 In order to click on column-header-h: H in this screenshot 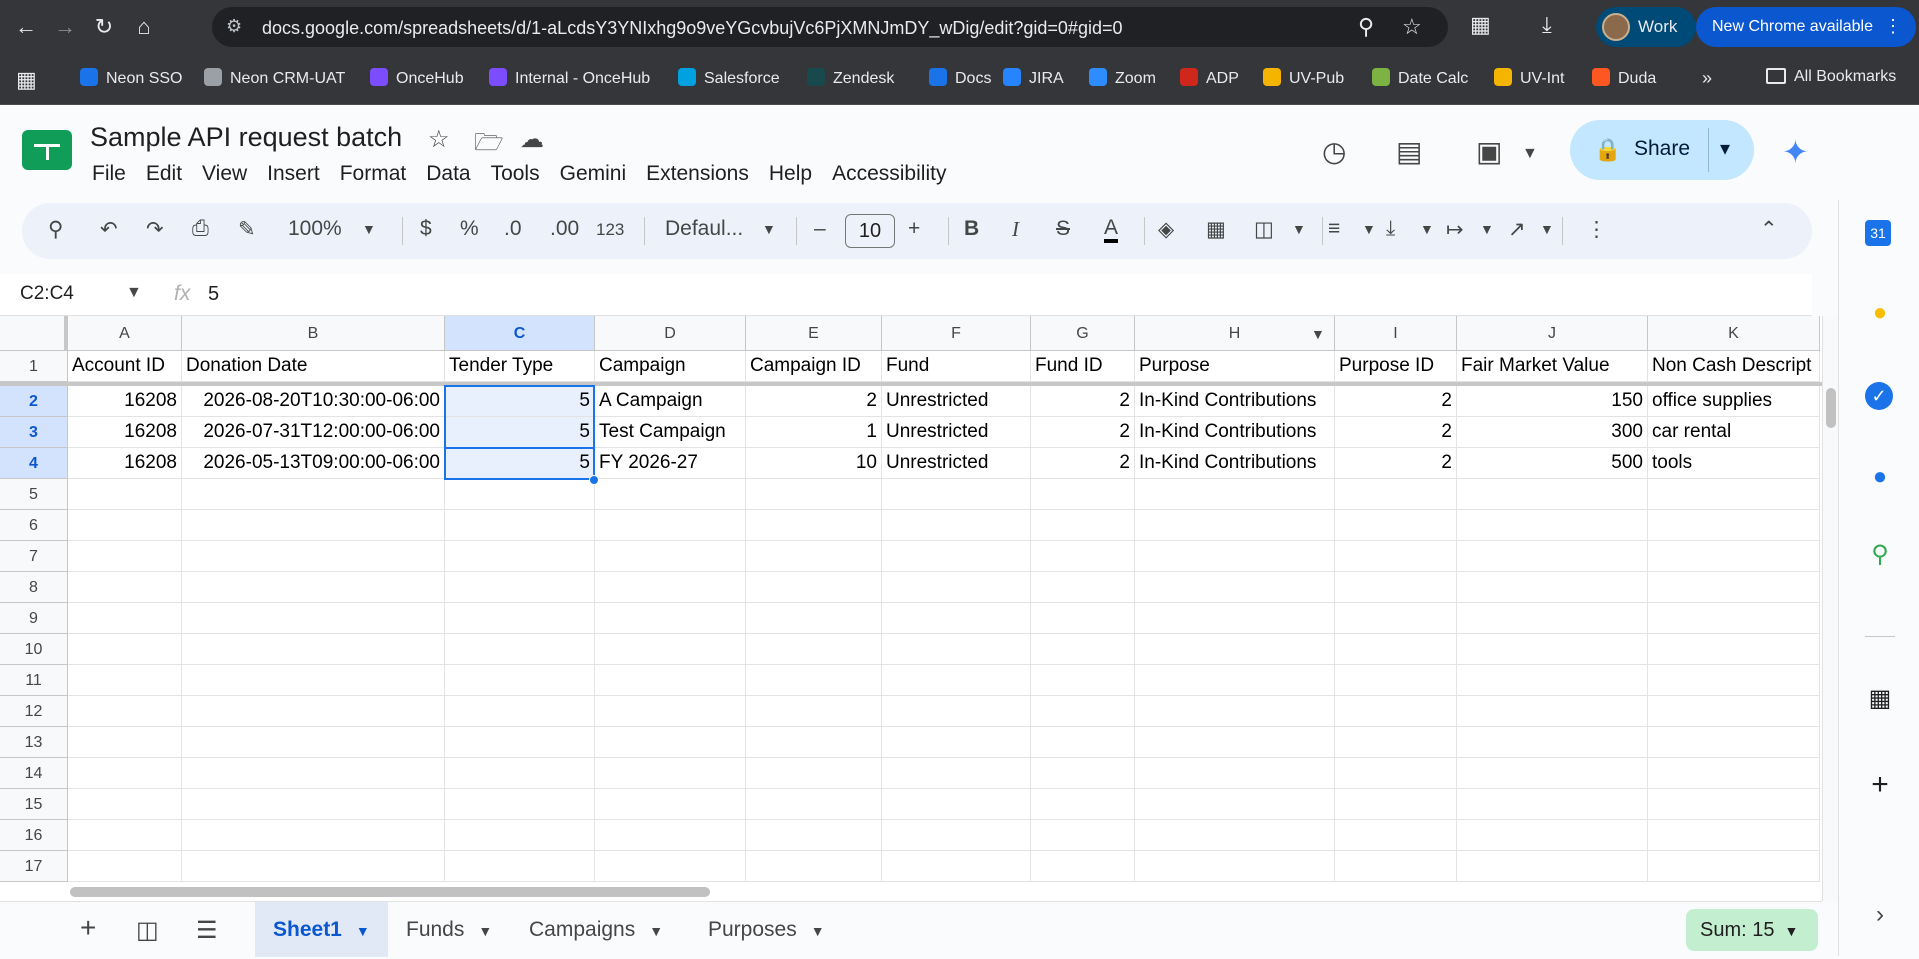, I will do `click(1235, 333)`.